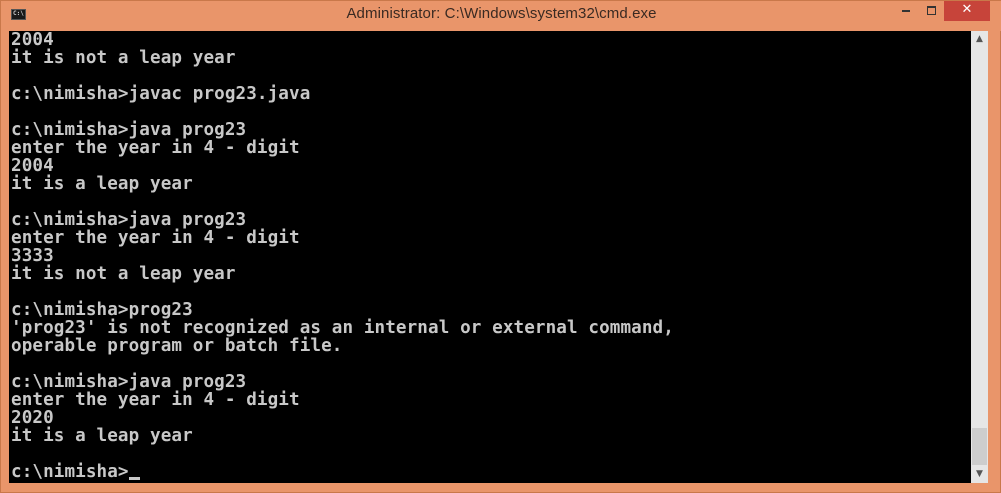 Image resolution: width=1001 pixels, height=493 pixels. I want to click on console-line: 2020, so click(32, 418).